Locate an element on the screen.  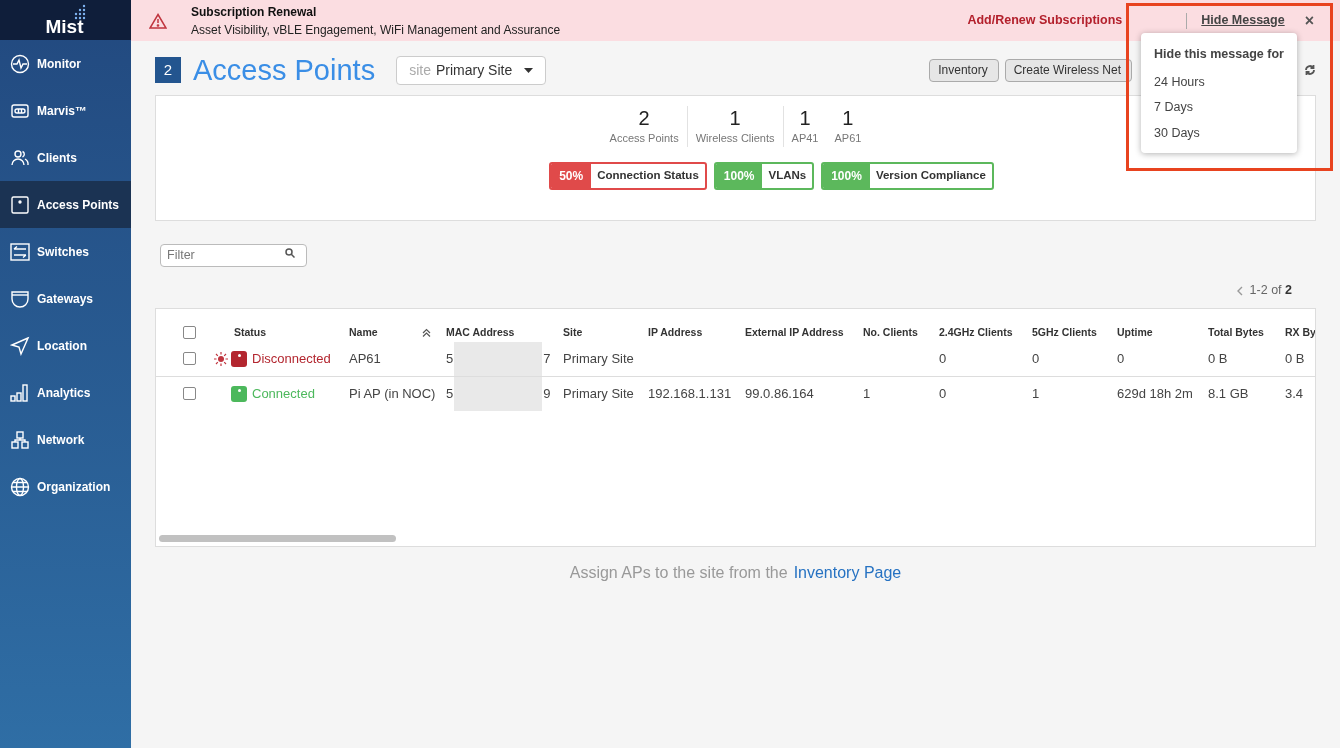
table-cell: 99.0.86.164 is located at coordinates (779, 393).